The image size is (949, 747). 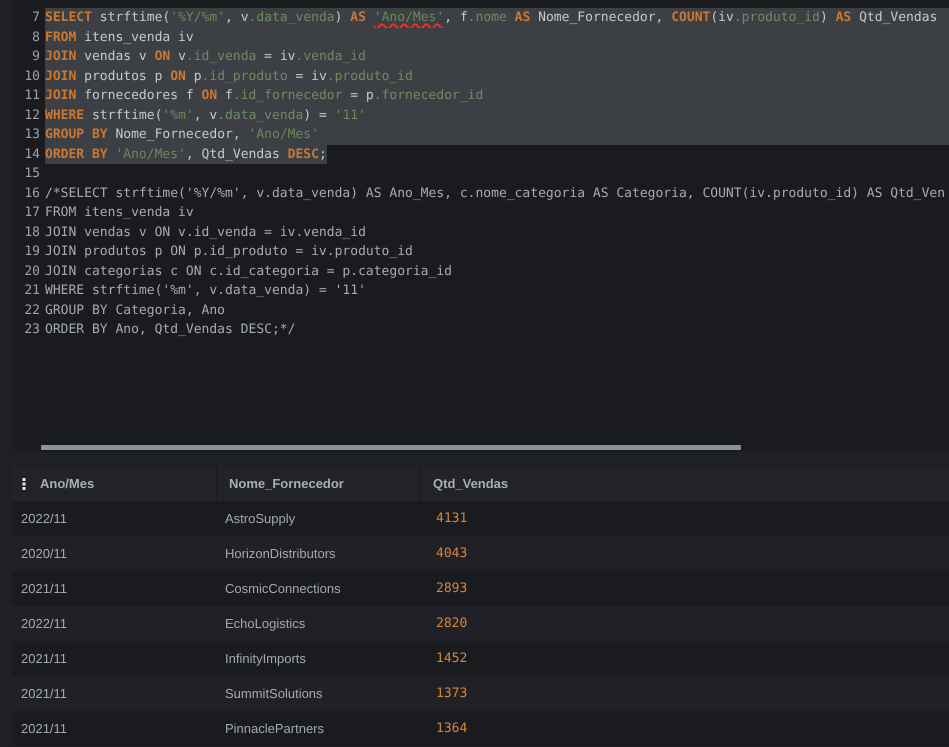 What do you see at coordinates (248, 271) in the screenshot?
I see `code-line: JOIN categorias c ON c.id_categoria = p.categoria_id` at bounding box center [248, 271].